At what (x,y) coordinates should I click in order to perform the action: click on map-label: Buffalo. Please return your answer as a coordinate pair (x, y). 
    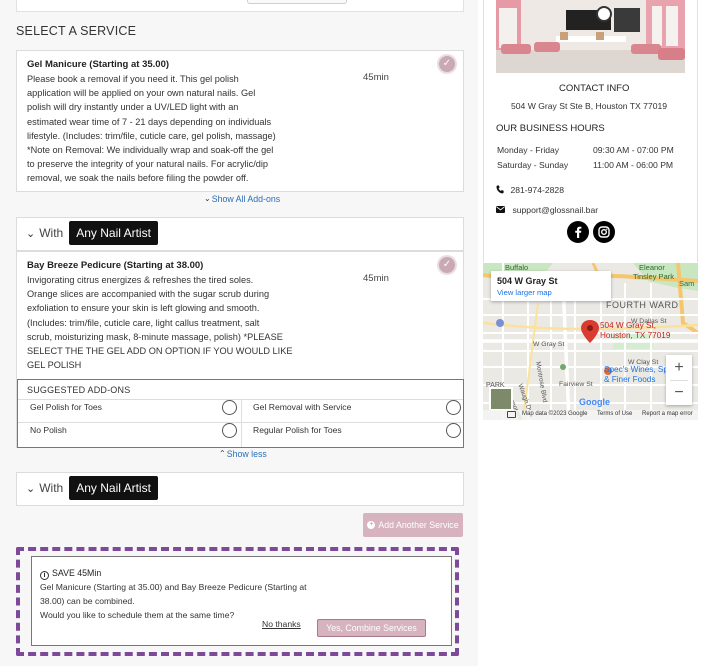
    Looking at the image, I should click on (517, 267).